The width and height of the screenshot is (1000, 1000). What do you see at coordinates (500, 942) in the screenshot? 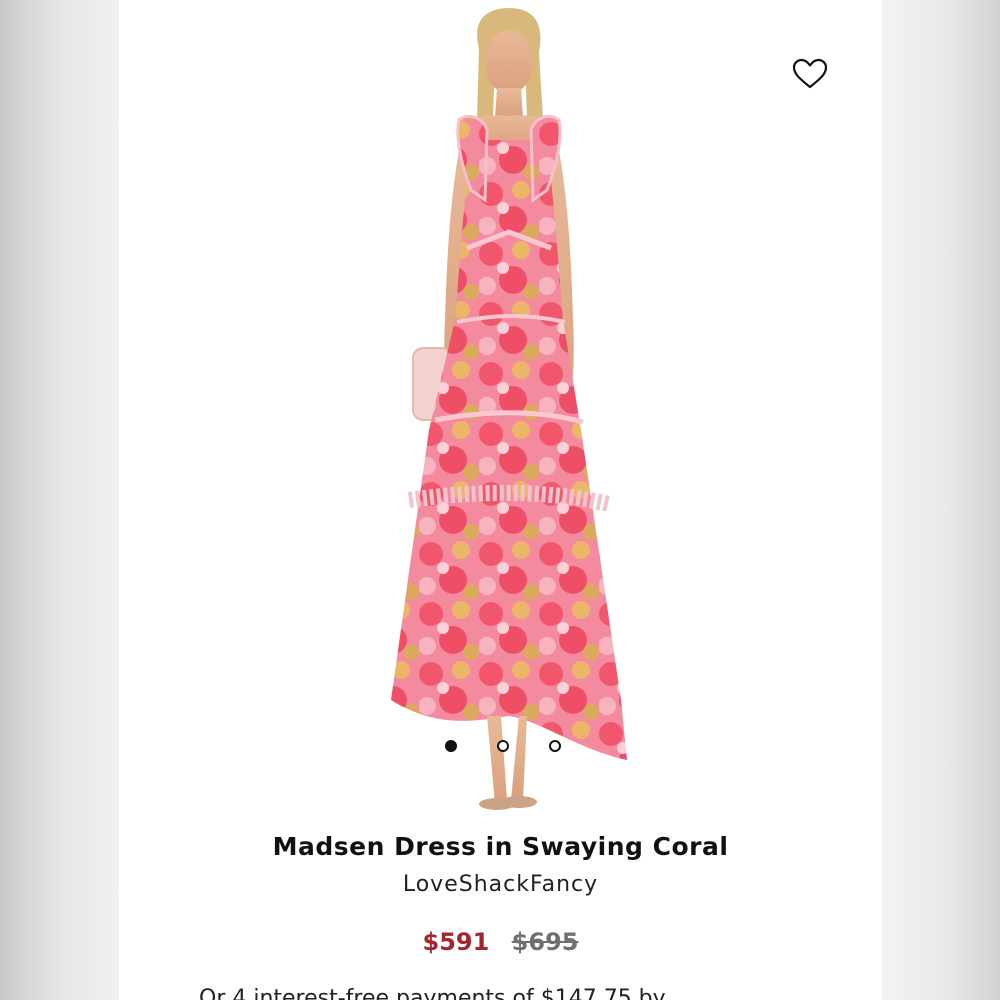
I see `price-row: $591 $695` at bounding box center [500, 942].